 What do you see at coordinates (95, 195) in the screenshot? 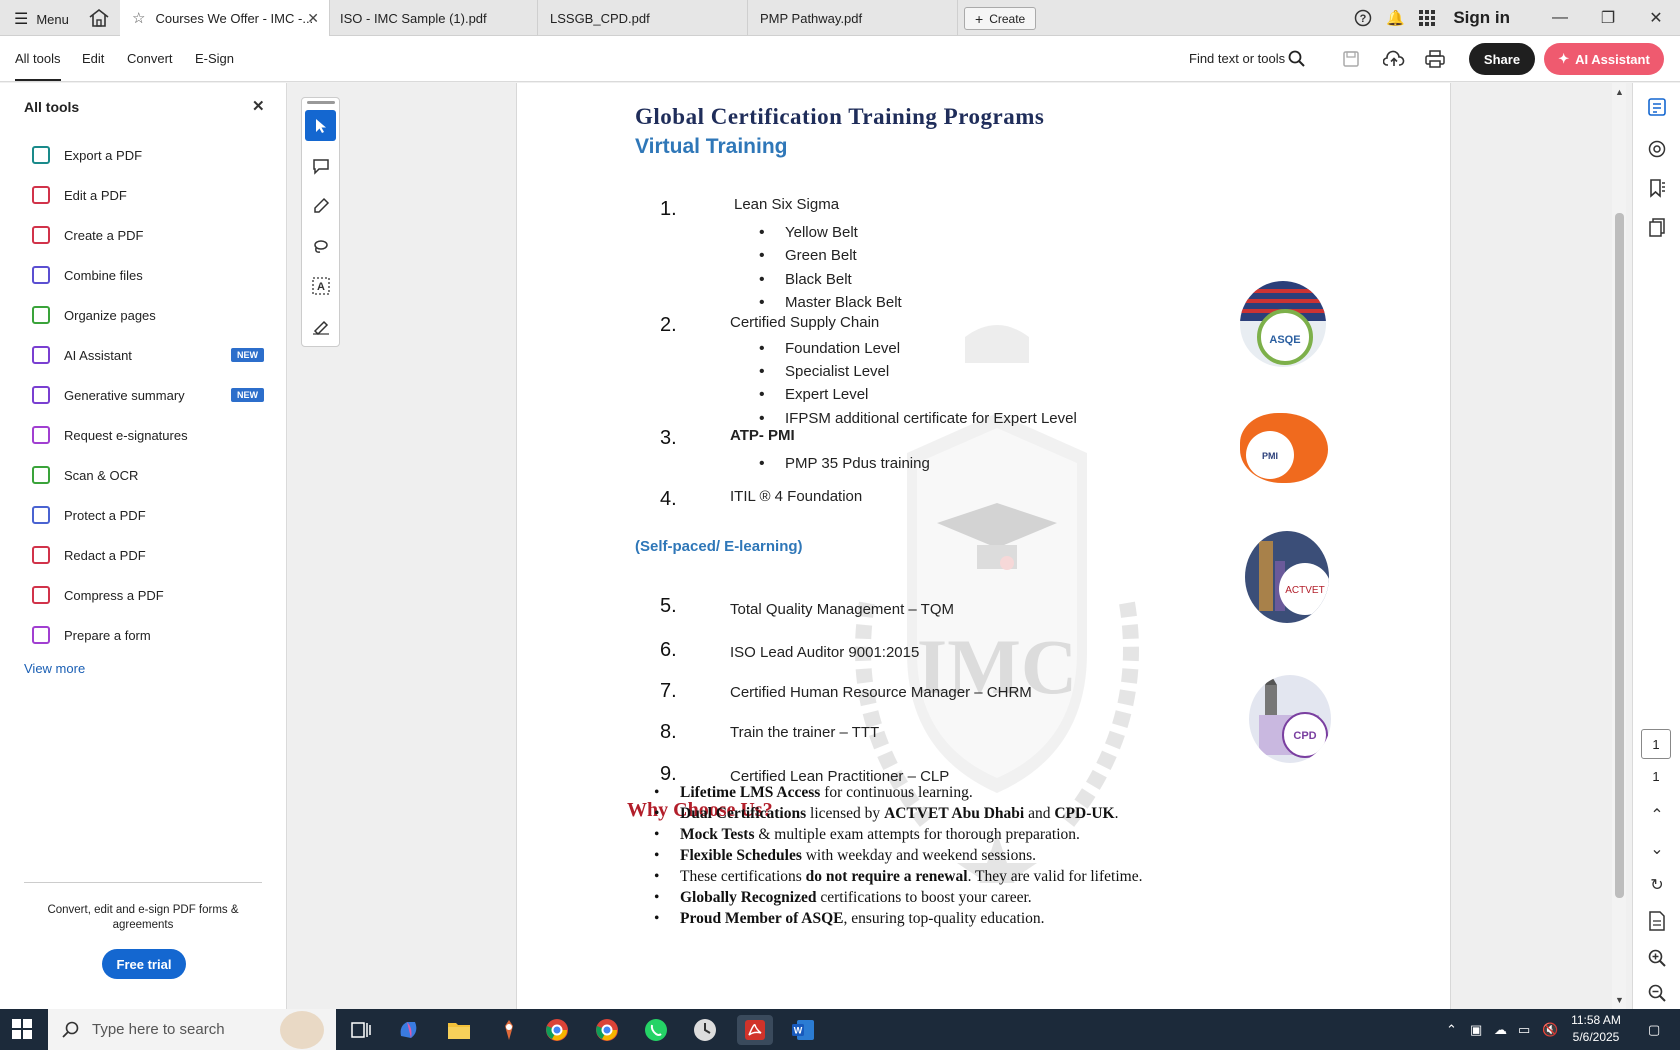
I see `tool-label: Edit a PDF` at bounding box center [95, 195].